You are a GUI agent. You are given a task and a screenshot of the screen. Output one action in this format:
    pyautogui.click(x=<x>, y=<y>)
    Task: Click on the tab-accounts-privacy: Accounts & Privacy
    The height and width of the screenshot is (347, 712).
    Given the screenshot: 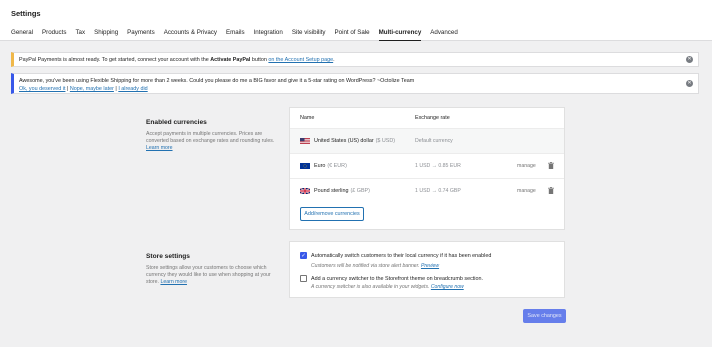 What is the action you would take?
    pyautogui.click(x=190, y=35)
    